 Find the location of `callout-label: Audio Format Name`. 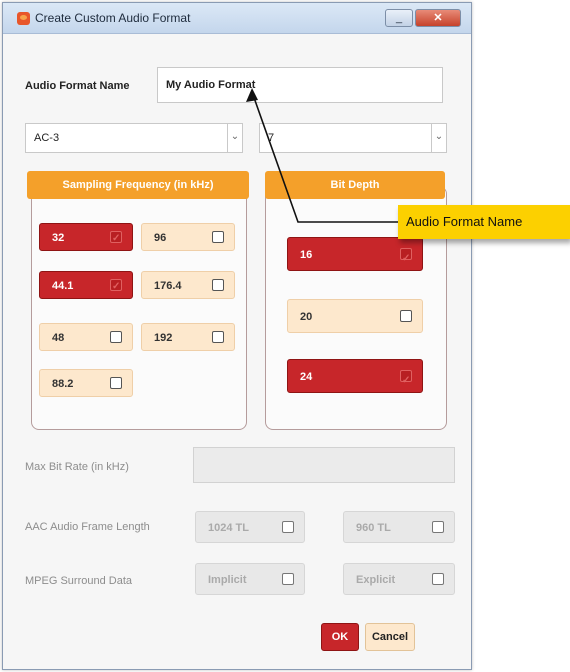

callout-label: Audio Format Name is located at coordinates (484, 222).